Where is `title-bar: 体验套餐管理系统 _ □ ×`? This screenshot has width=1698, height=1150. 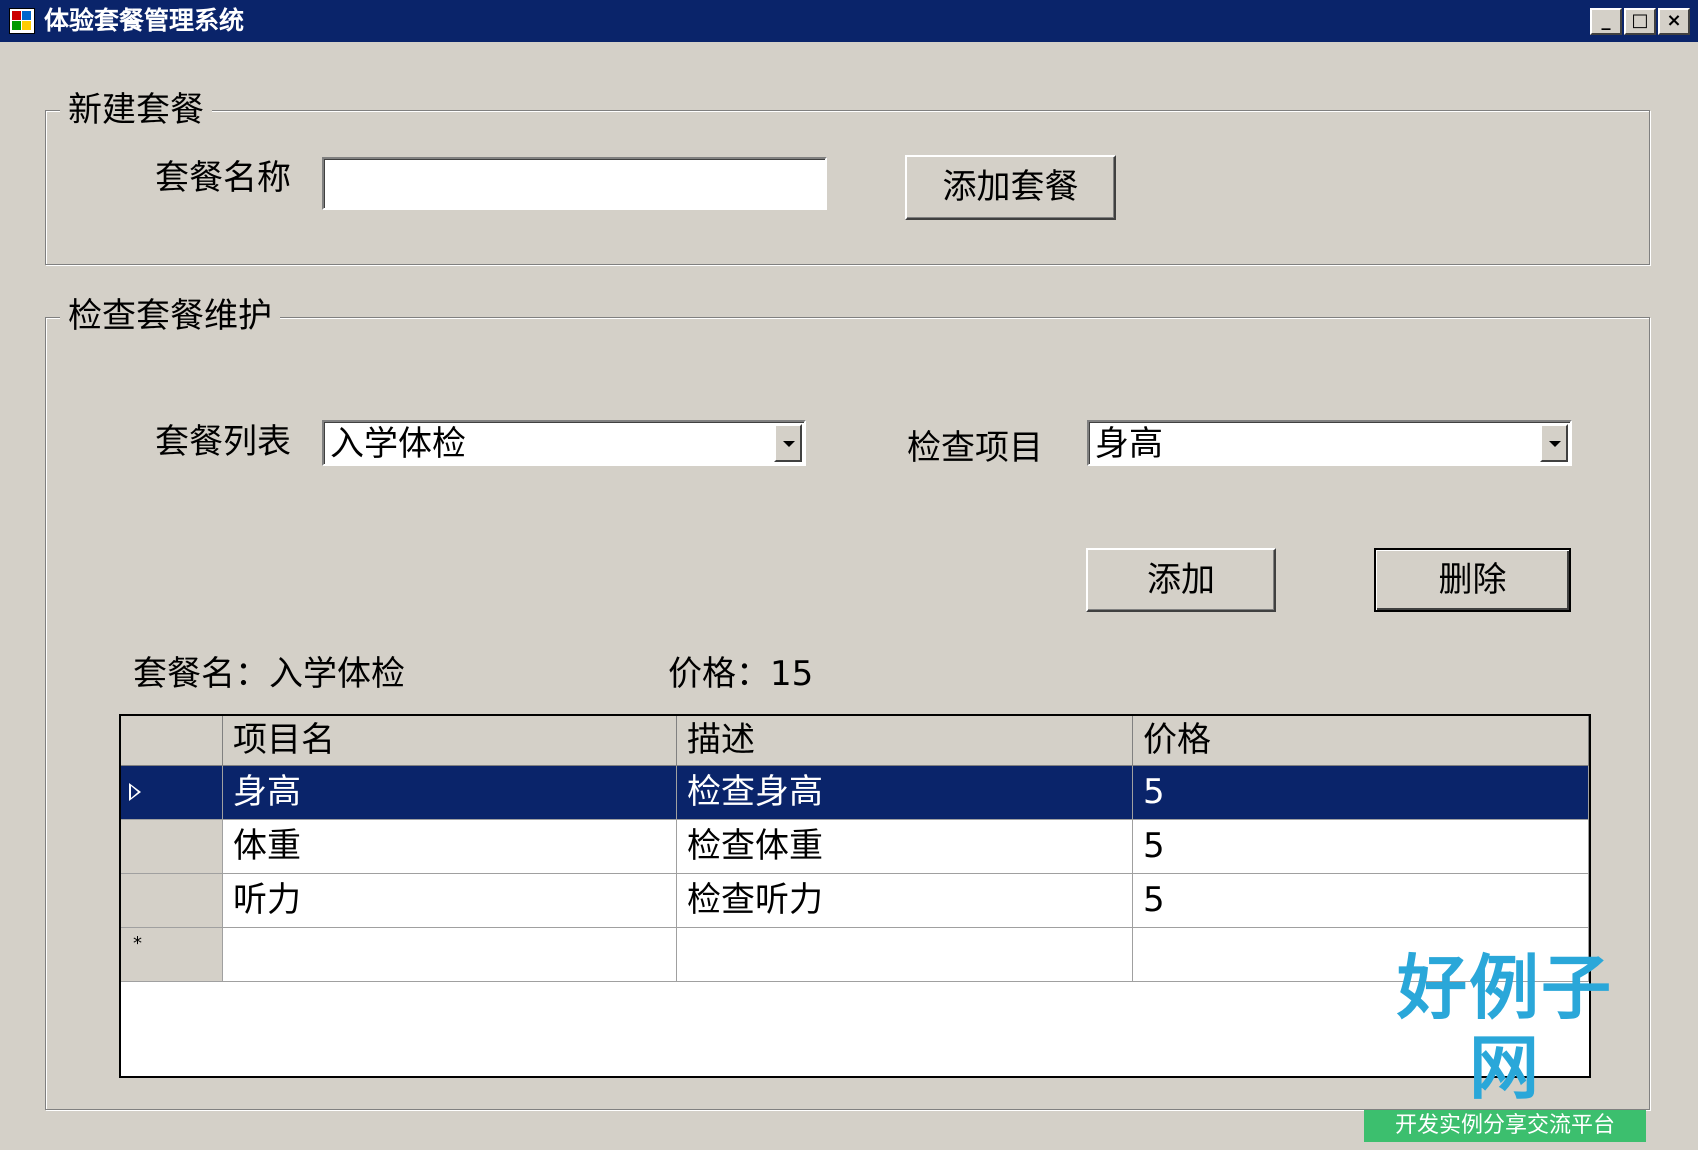 title-bar: 体验套餐管理系统 _ □ × is located at coordinates (849, 21).